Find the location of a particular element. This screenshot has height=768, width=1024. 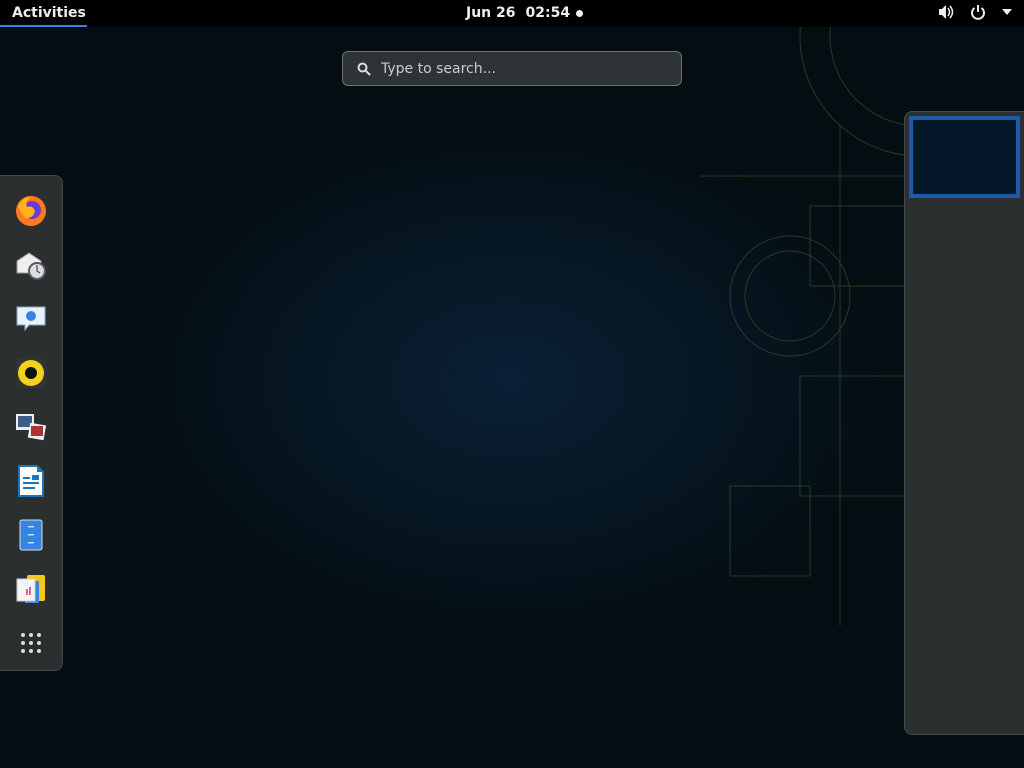

dash-item-documents is located at coordinates (31, 589).